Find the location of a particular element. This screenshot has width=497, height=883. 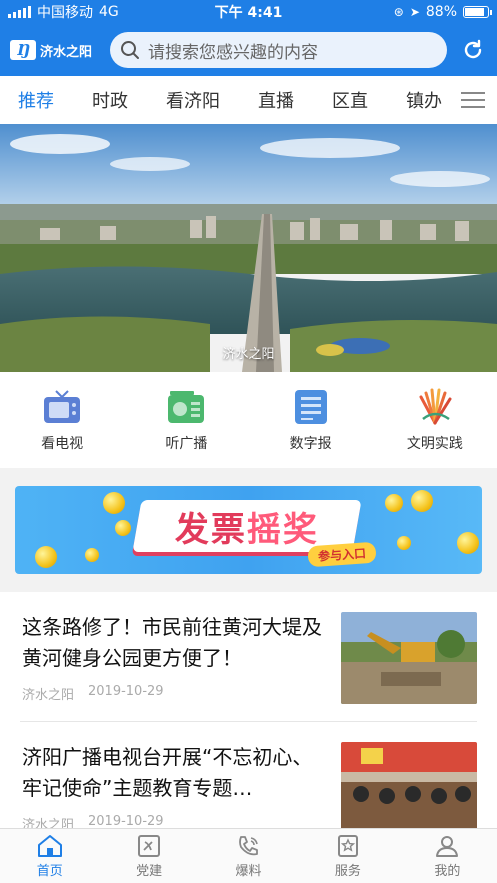

civilization-icon is located at coordinates (435, 407).